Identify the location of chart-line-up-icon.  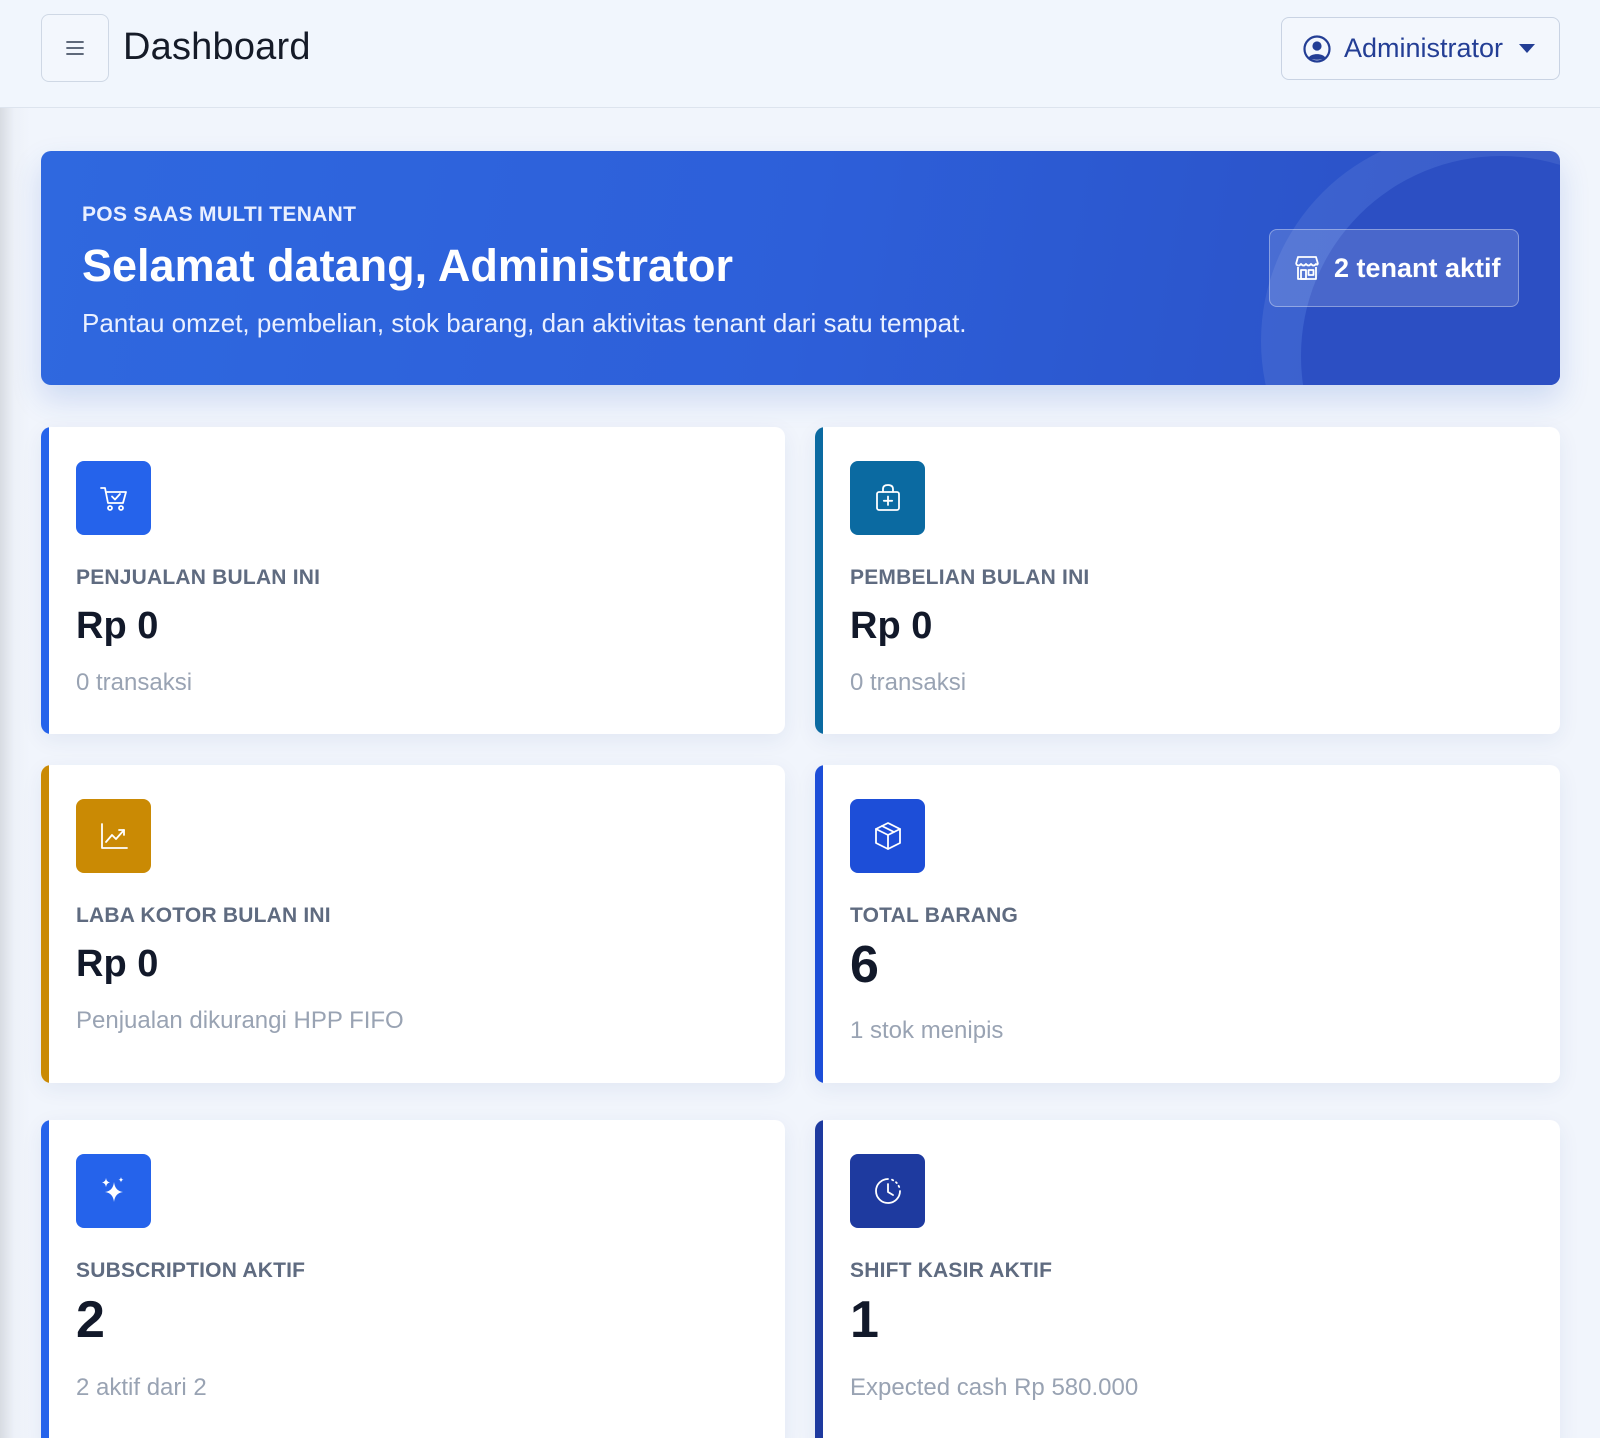
(114, 836).